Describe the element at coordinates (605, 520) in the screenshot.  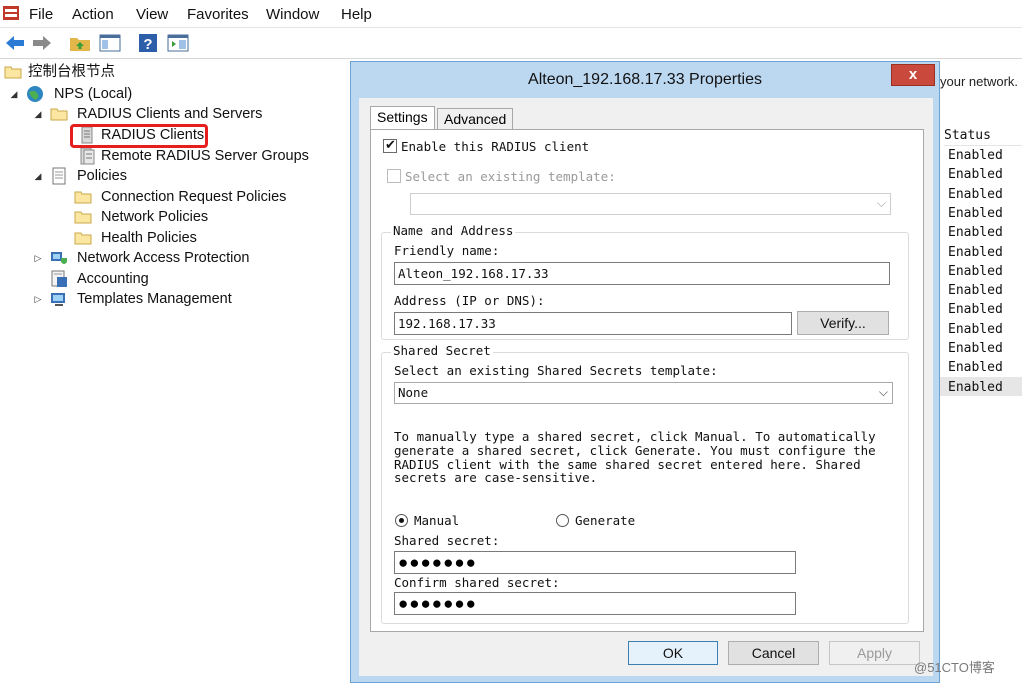
I see `generate-label: Generate` at that location.